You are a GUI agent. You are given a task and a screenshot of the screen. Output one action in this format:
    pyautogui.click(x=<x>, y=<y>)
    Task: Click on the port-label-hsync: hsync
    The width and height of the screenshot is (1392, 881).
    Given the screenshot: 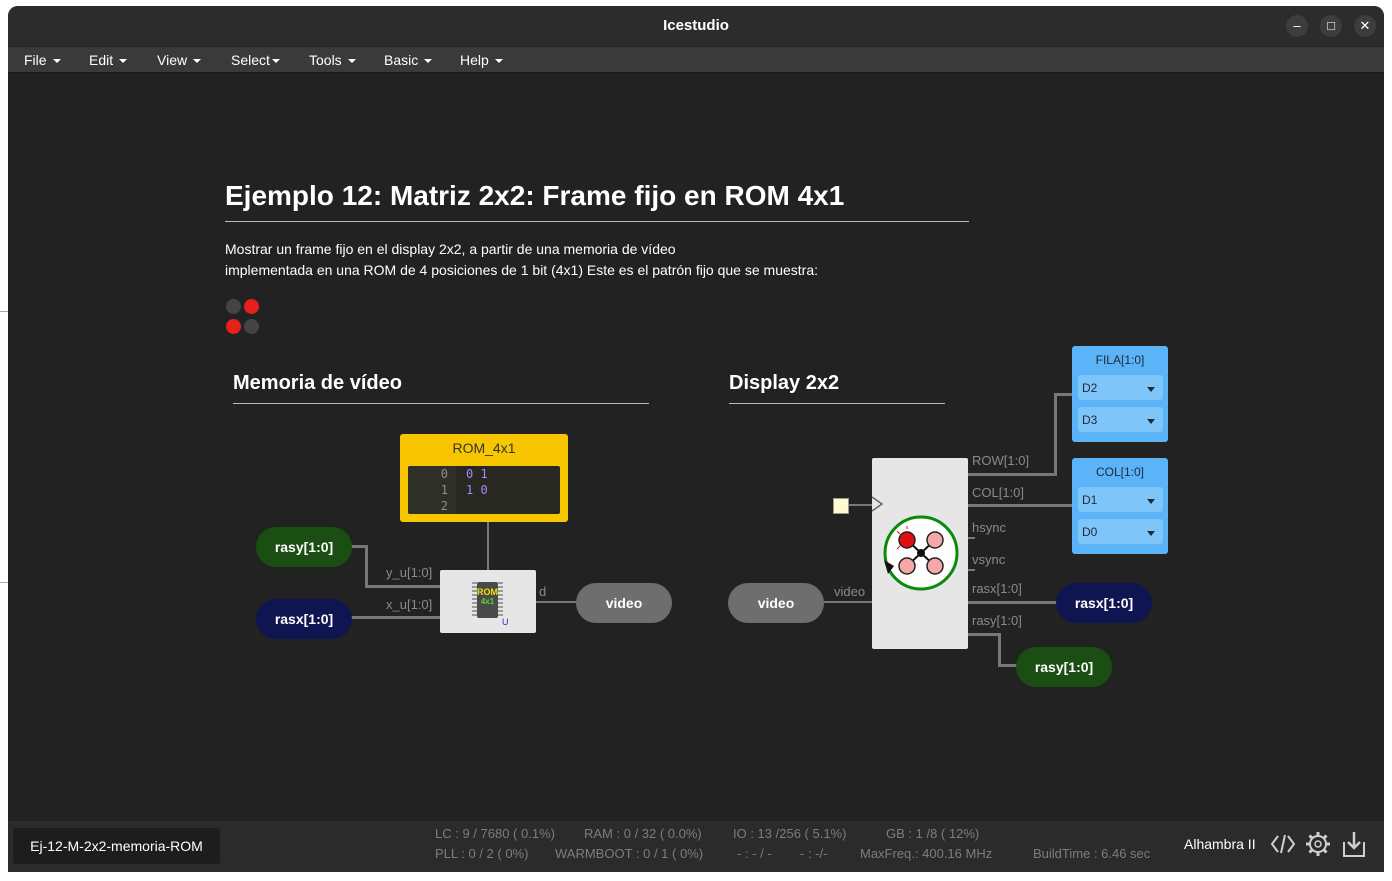 What is the action you would take?
    pyautogui.click(x=989, y=527)
    